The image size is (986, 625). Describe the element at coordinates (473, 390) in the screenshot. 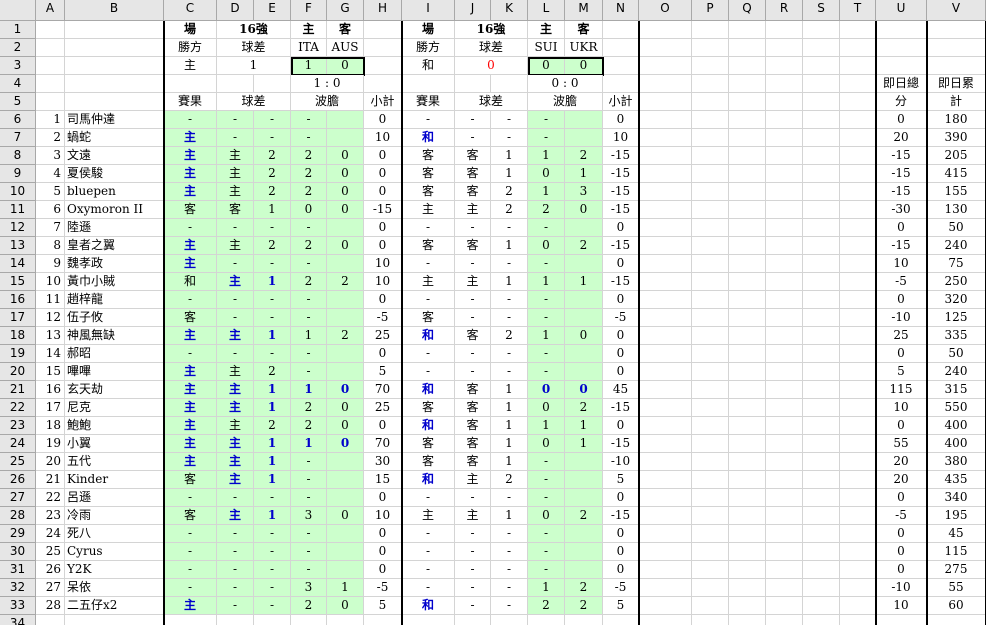

I see `cell-j21: 客` at that location.